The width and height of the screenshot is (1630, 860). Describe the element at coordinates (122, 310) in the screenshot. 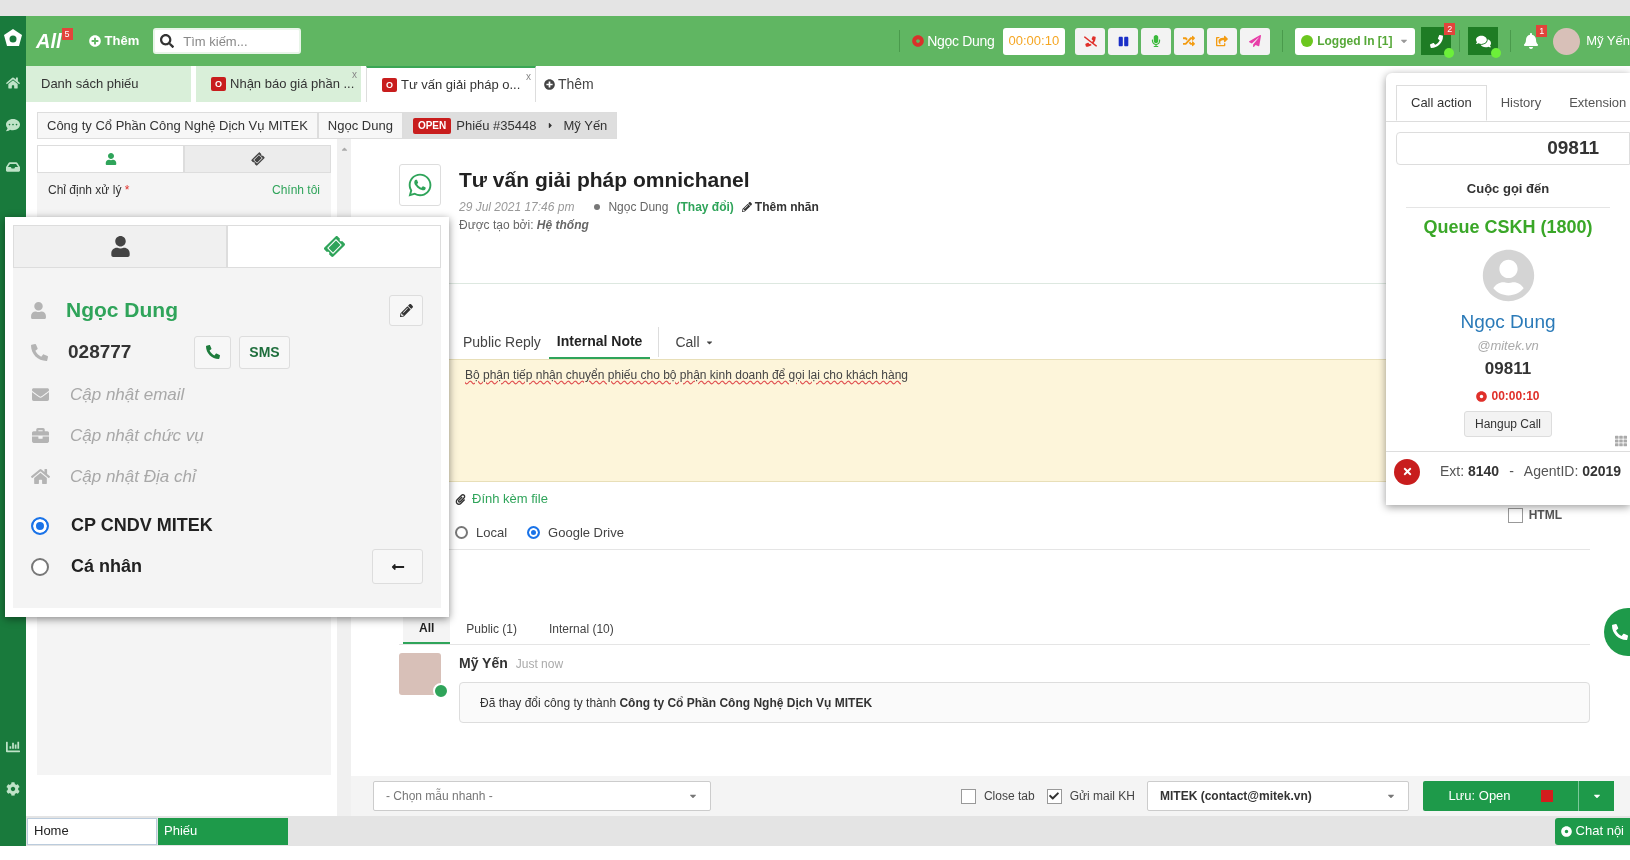

I see `contact-name: Ngọc Dung` at that location.